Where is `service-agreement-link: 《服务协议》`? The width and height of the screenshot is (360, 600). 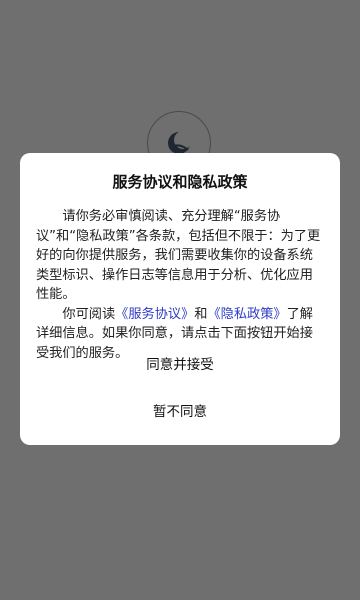
service-agreement-link: 《服务协议》 is located at coordinates (154, 314).